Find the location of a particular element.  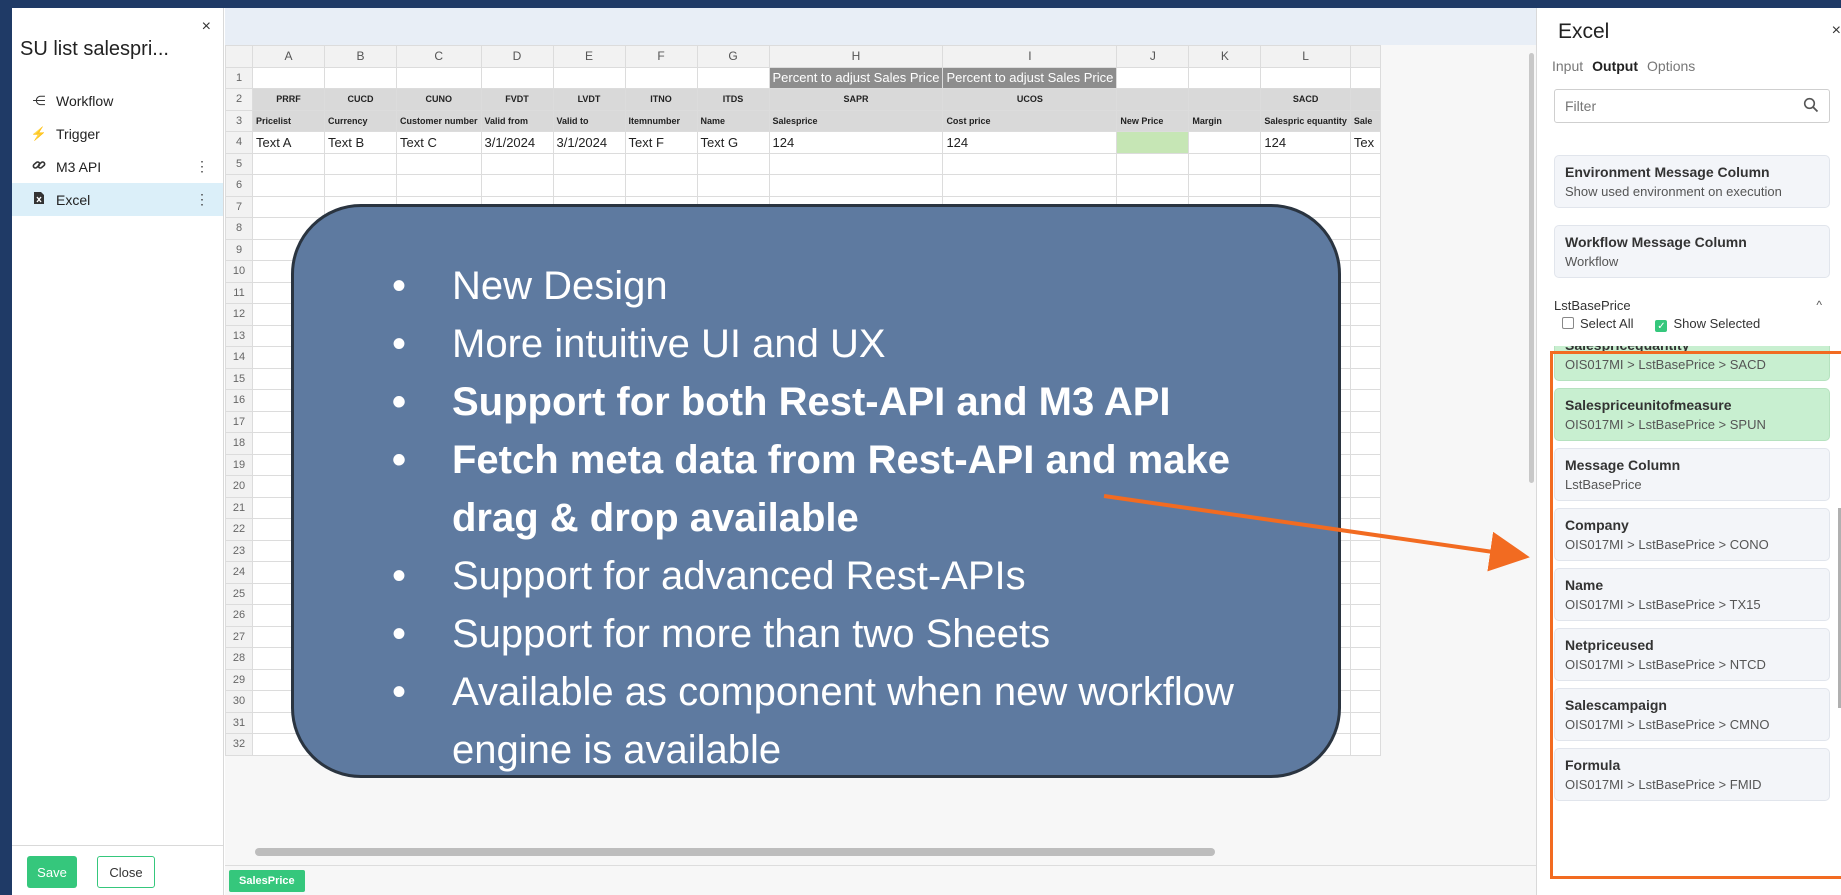

row-header: 25 is located at coordinates (239, 593).